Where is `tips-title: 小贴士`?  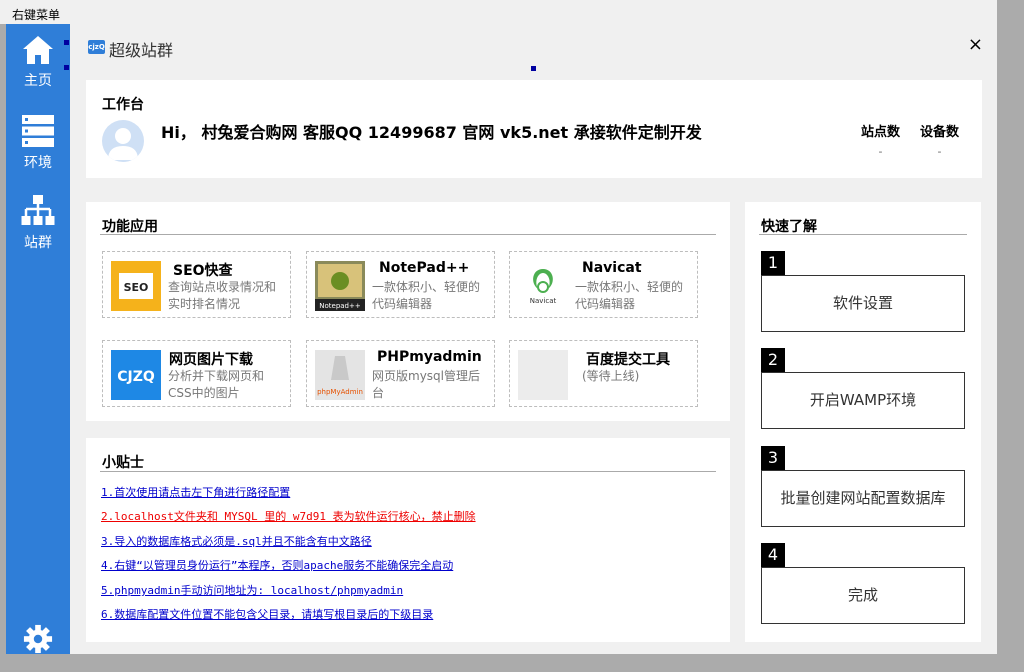
tips-title: 小贴士 is located at coordinates (123, 463).